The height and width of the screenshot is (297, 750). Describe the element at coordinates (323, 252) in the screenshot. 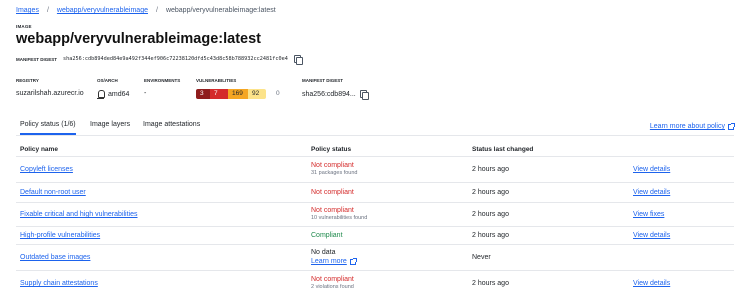

I see `policy-status: No data` at that location.